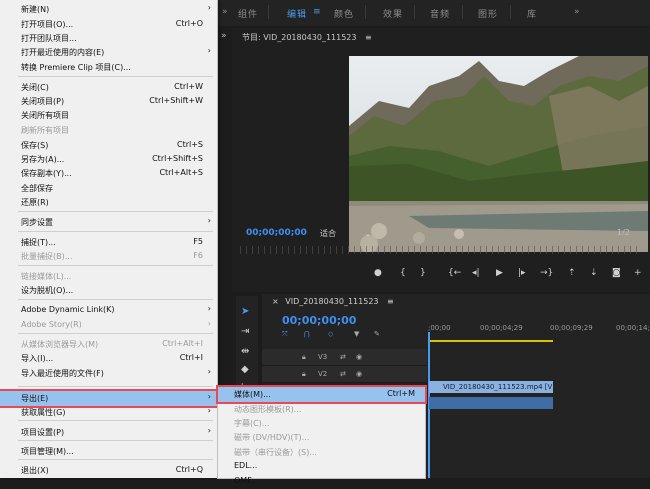 The width and height of the screenshot is (650, 489). What do you see at coordinates (268, 12) in the screenshot?
I see `divider` at bounding box center [268, 12].